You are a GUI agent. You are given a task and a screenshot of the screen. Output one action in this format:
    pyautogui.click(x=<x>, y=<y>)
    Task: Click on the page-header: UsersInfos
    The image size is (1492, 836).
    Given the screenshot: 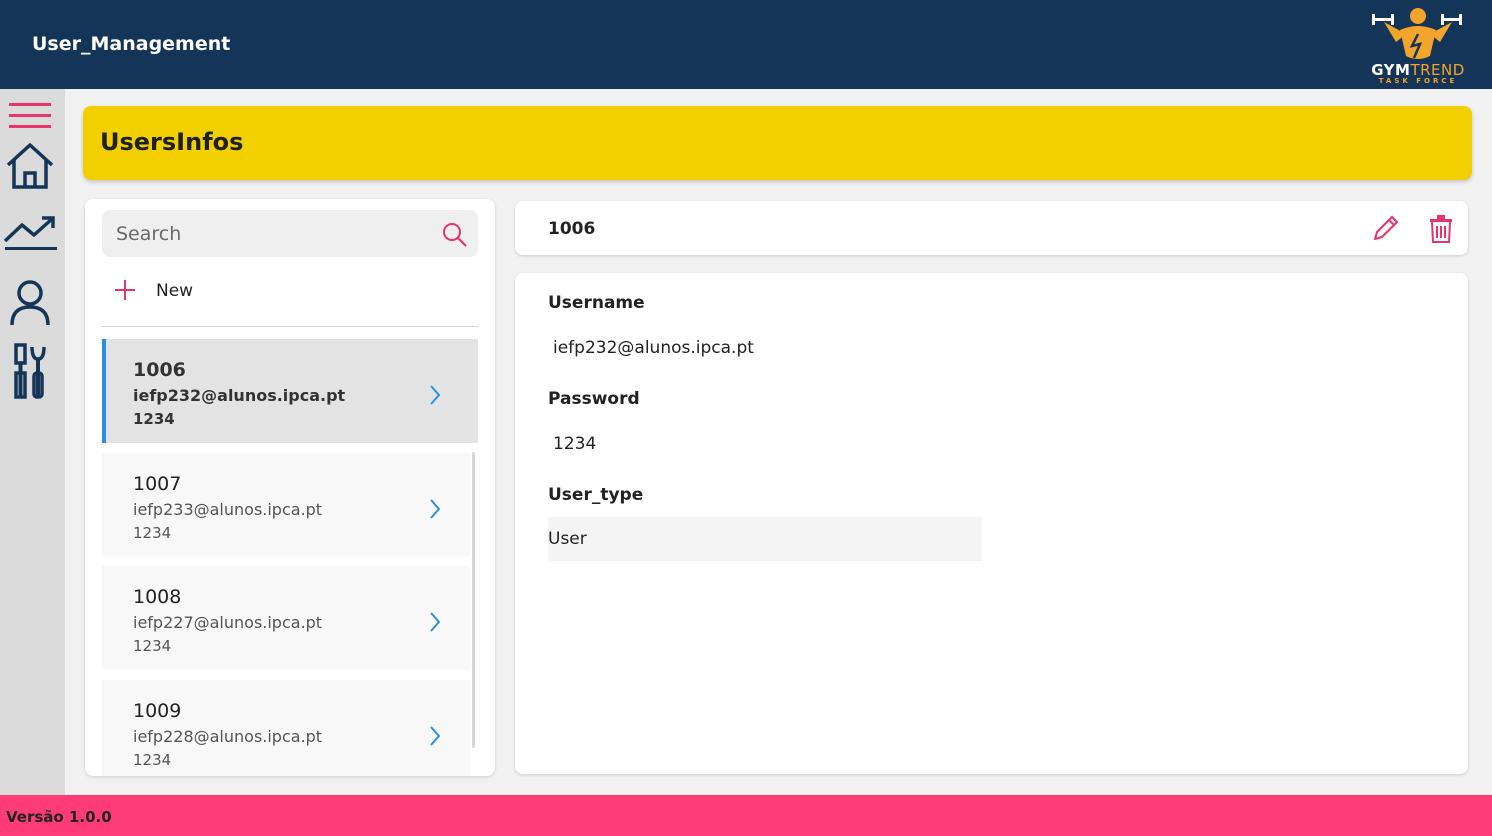 What is the action you would take?
    pyautogui.click(x=777, y=143)
    